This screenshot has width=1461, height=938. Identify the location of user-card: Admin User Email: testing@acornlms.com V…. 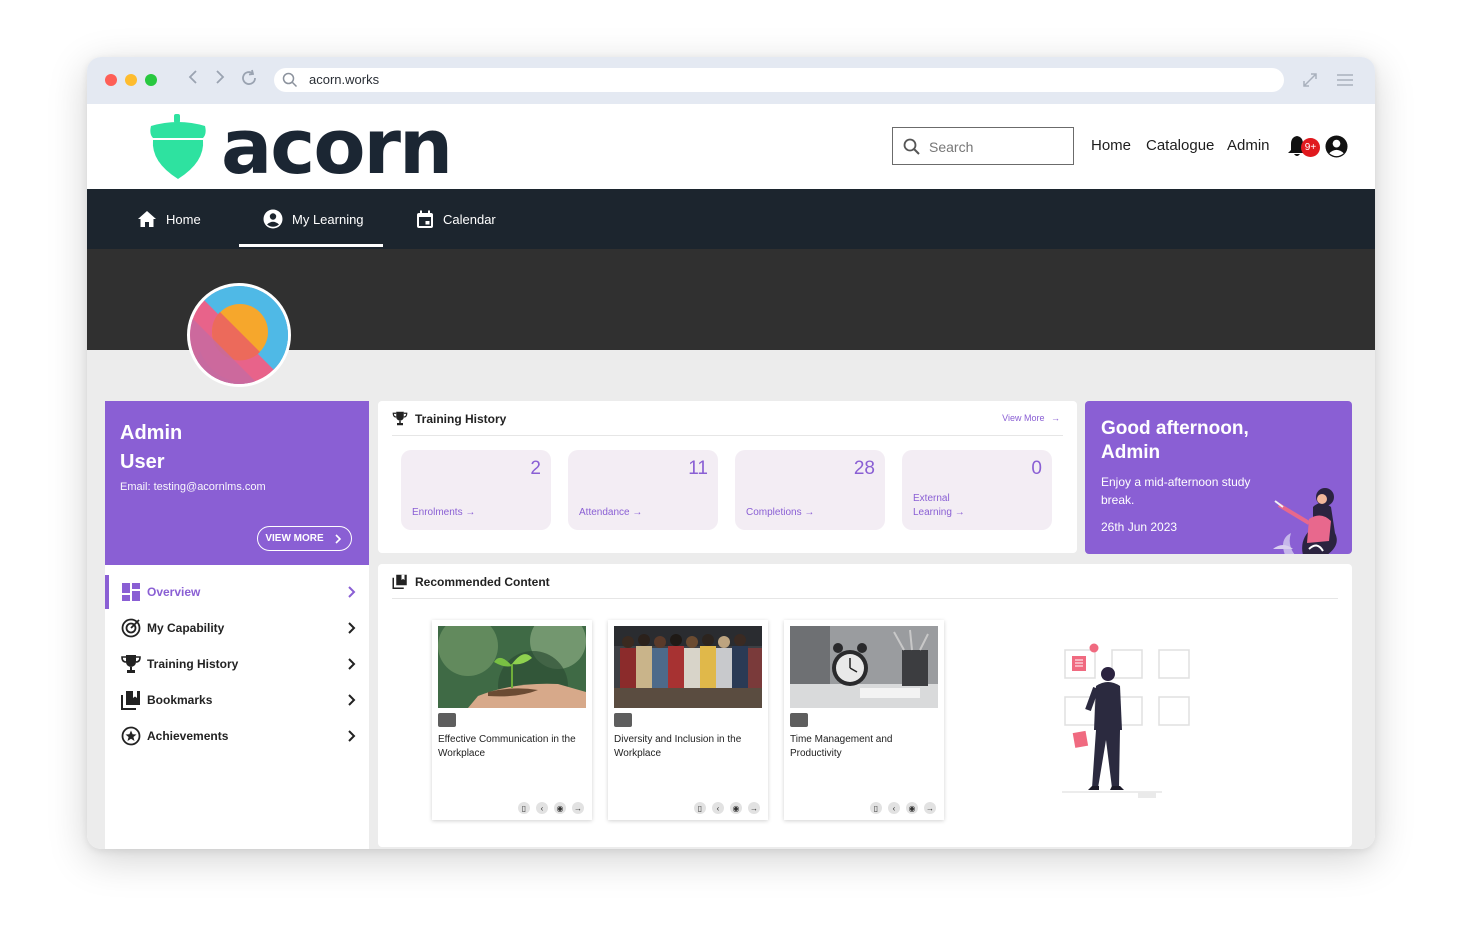
(237, 483).